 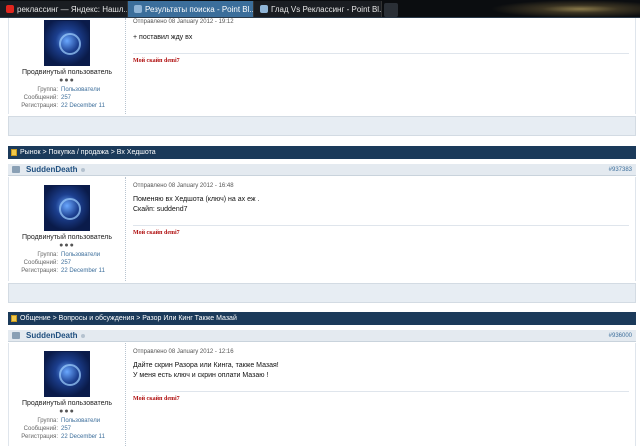 What do you see at coordinates (196, 199) in the screenshot?
I see `message-line: Поменяю вх Хедшота (ключ) на ах еж .` at bounding box center [196, 199].